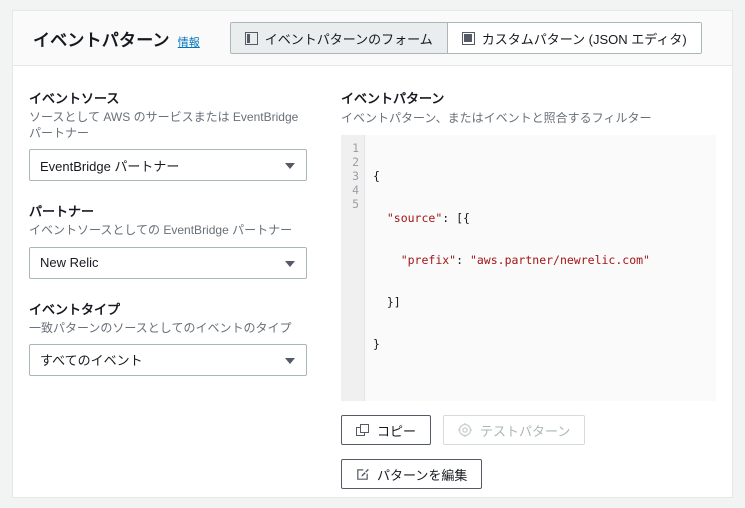  What do you see at coordinates (91, 361) in the screenshot?
I see `event-type-select-value: すべてのイベント` at bounding box center [91, 361].